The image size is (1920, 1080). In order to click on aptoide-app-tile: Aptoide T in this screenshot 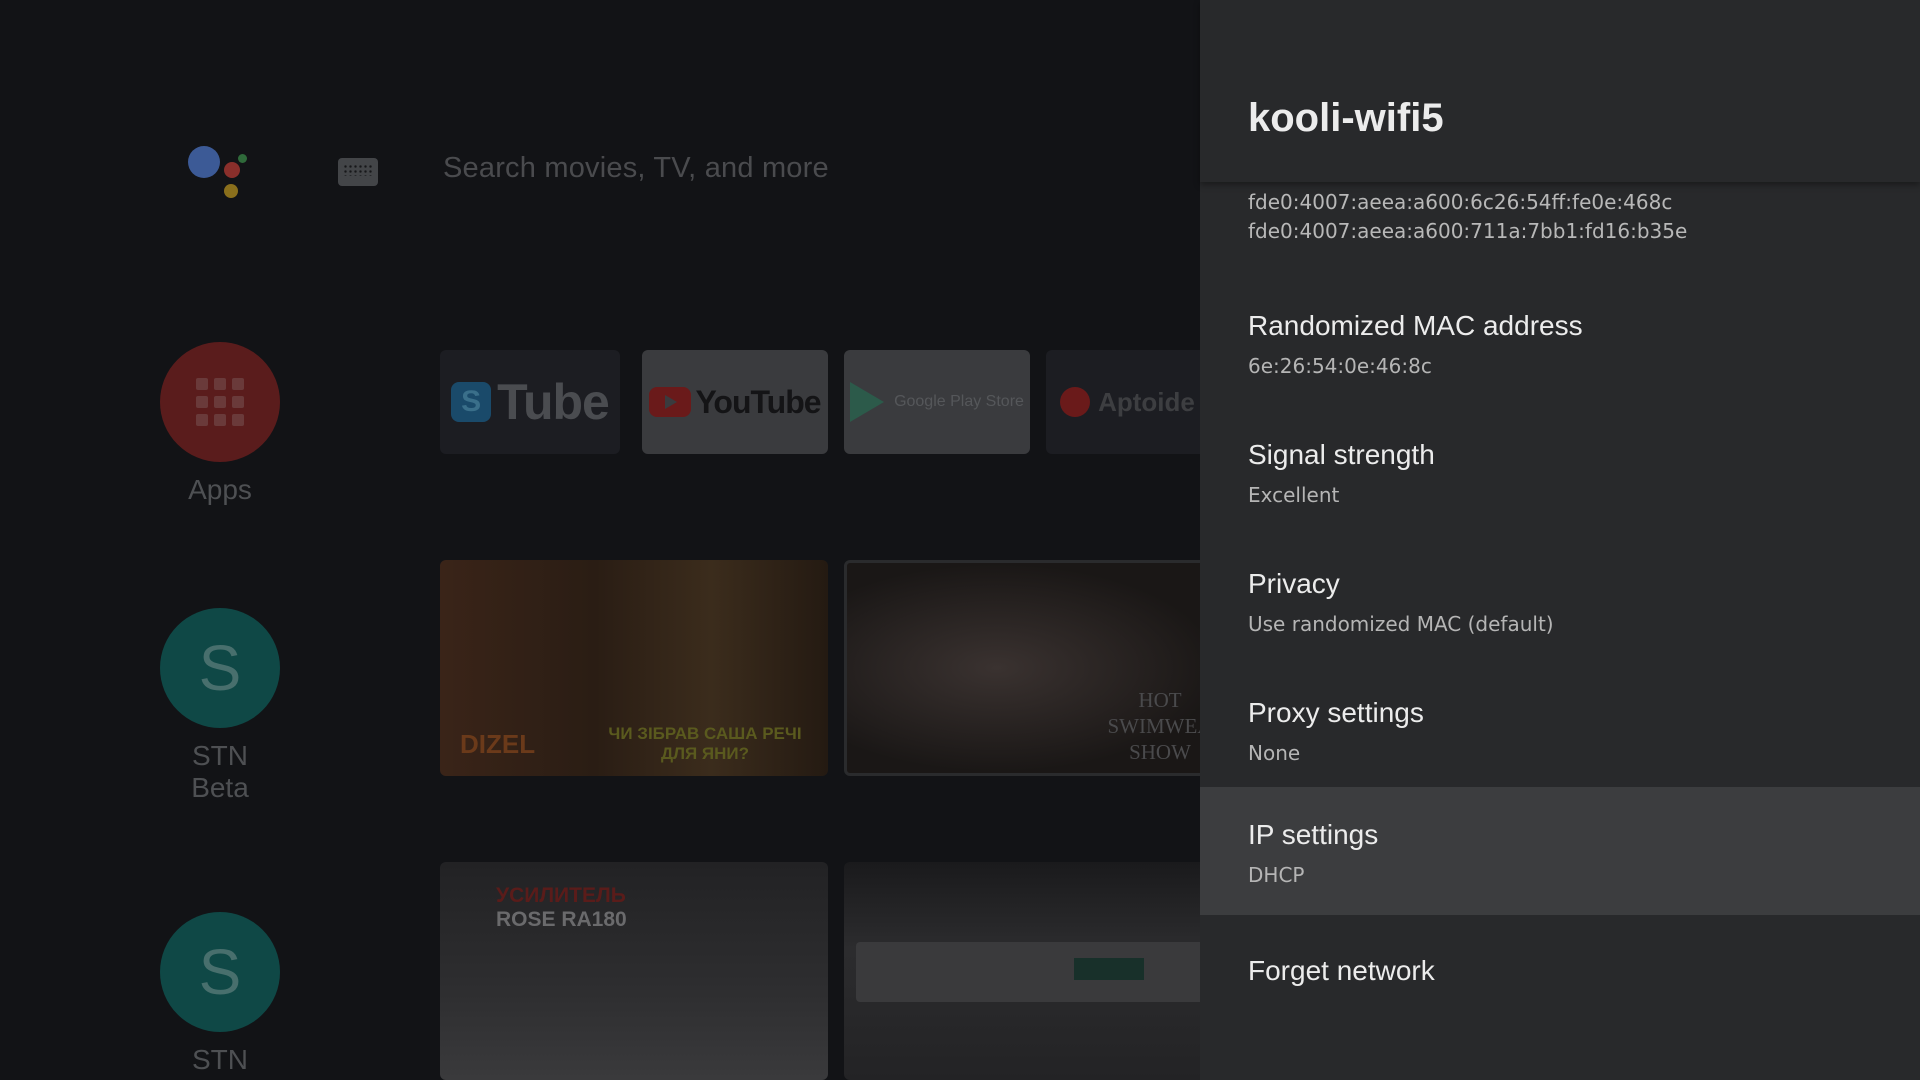, I will do `click(1123, 402)`.